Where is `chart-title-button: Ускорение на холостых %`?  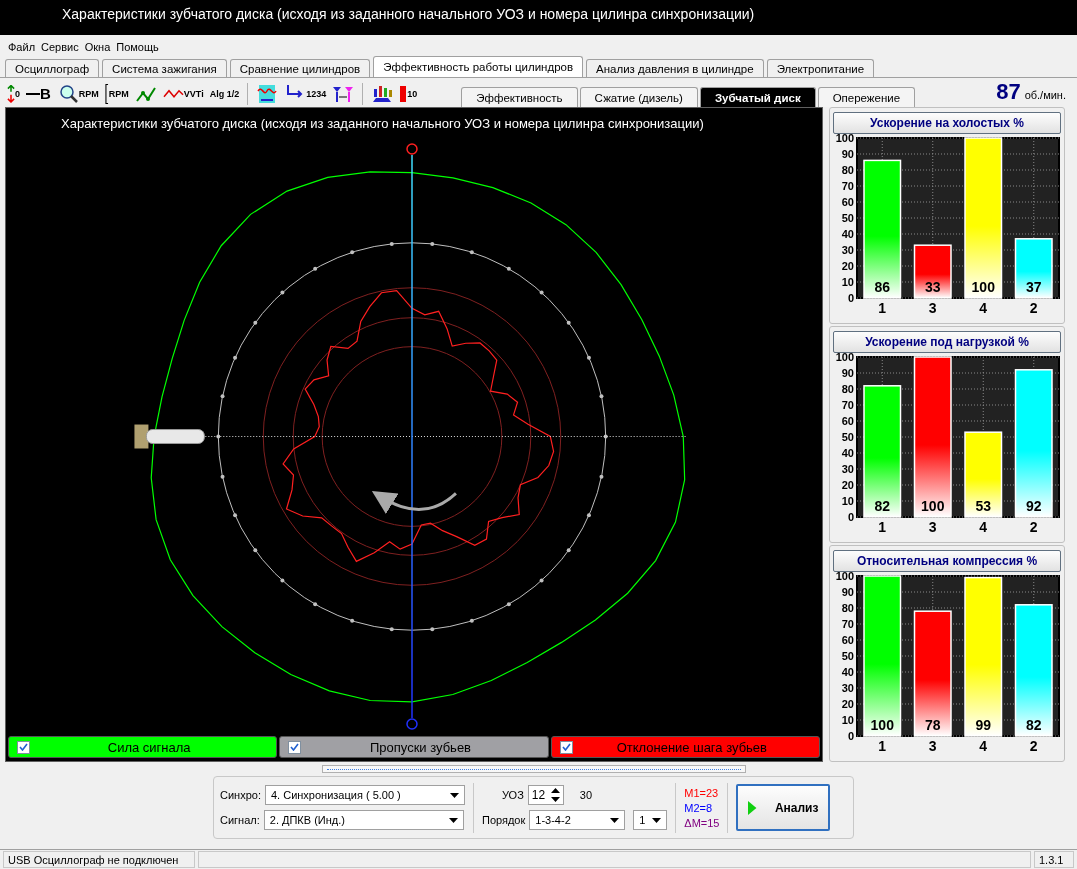
chart-title-button: Ускорение на холостых % is located at coordinates (947, 123).